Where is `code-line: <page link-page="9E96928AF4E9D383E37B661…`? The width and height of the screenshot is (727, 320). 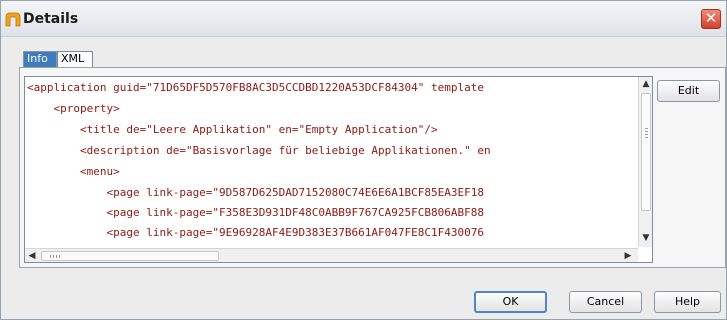 code-line: <page link-page="9E96928AF4E9D383E37B661… is located at coordinates (255, 232).